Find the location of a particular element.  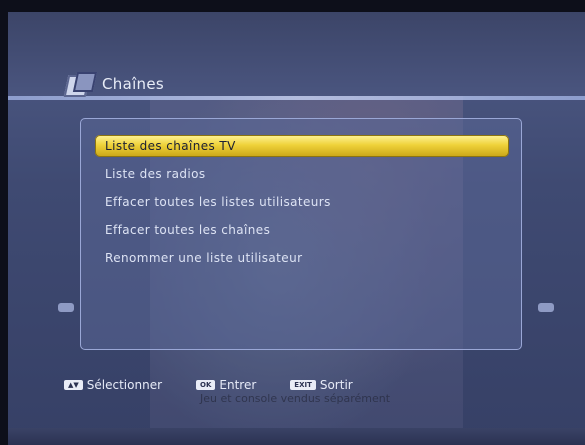

exit-key-icon: EXIT is located at coordinates (303, 385).